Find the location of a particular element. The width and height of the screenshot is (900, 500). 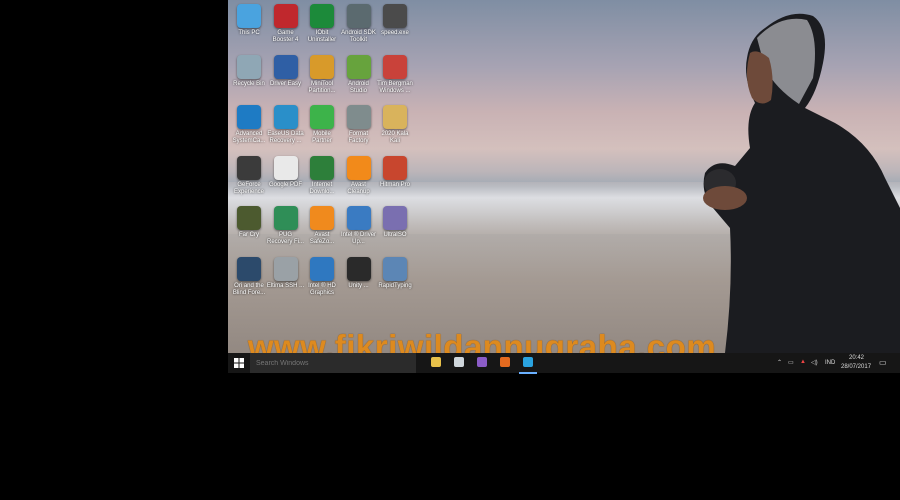

network-icon: ▭ is located at coordinates (791, 362).